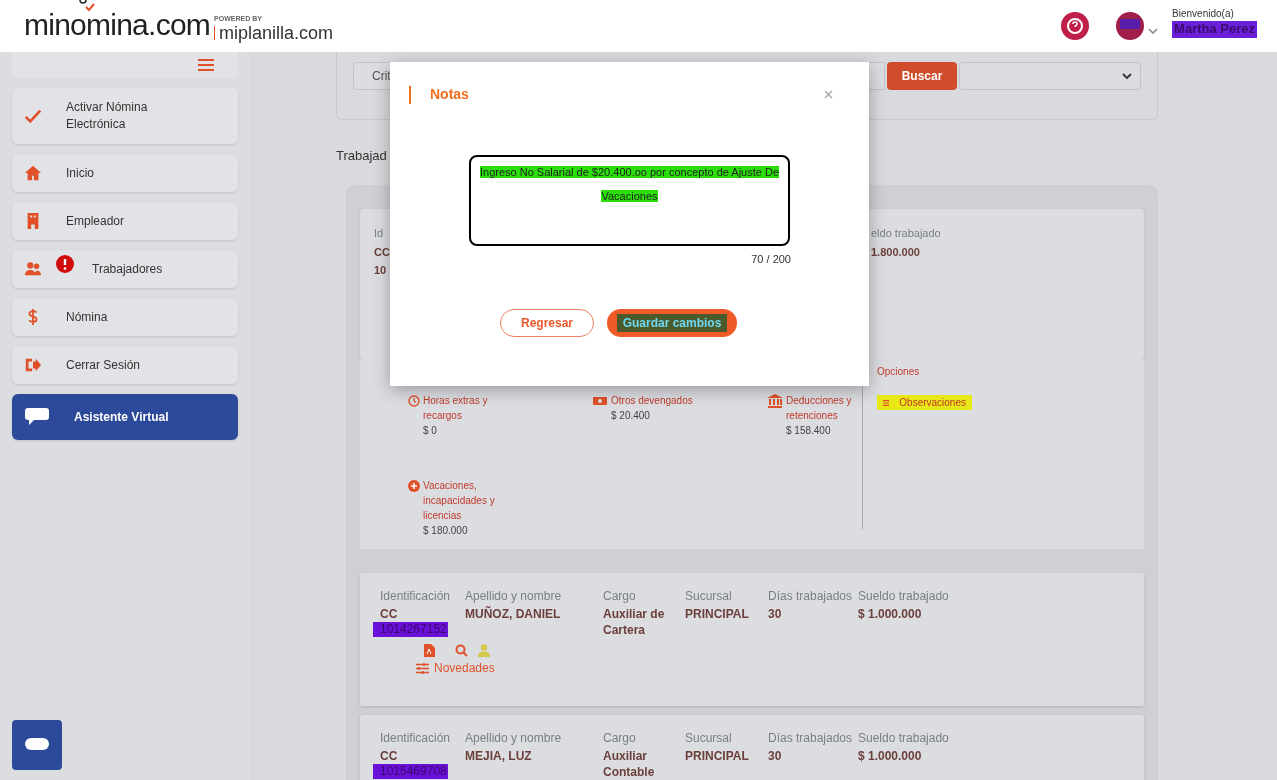 The width and height of the screenshot is (1277, 780). What do you see at coordinates (922, 76) in the screenshot?
I see `search-button: Buscar` at bounding box center [922, 76].